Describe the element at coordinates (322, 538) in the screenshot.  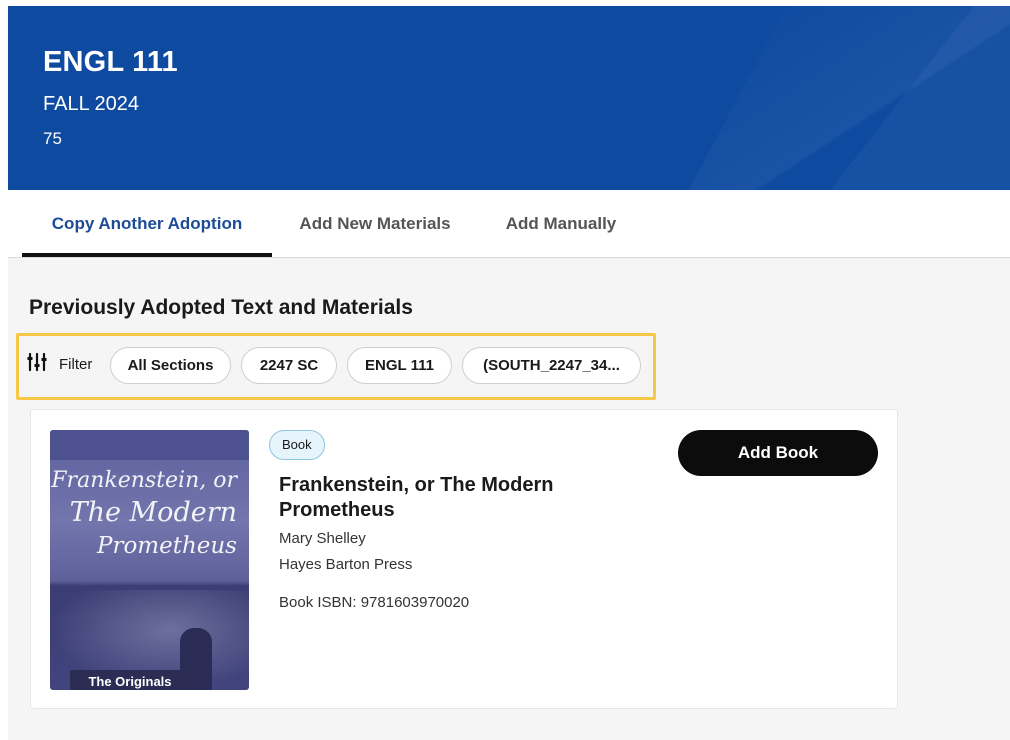
I see `book-author: Mary Shelley` at that location.